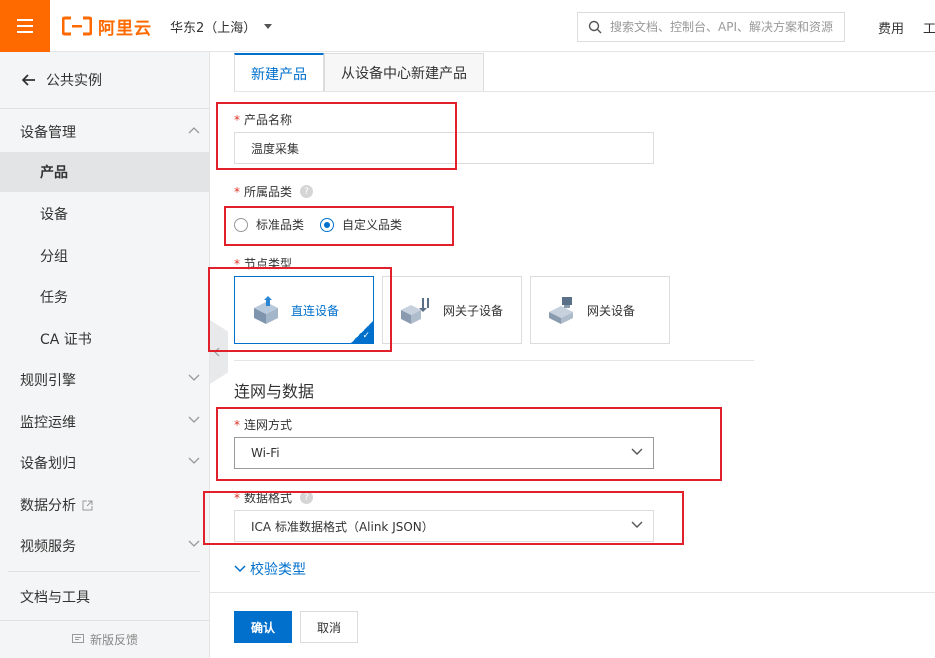 The height and width of the screenshot is (658, 935). I want to click on region-selector: 华东2（上海）, so click(221, 26).